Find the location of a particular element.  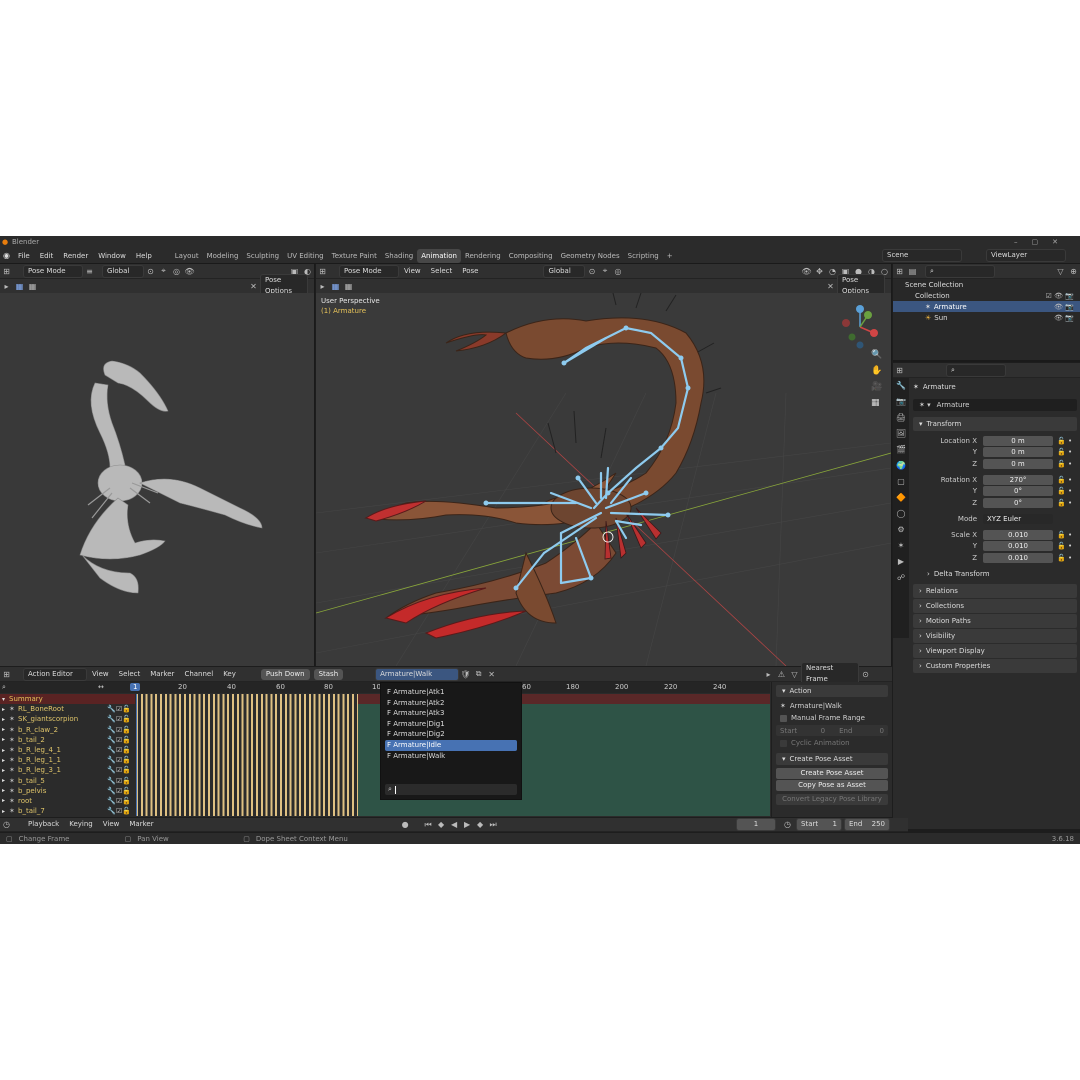

action-search-field: ⌕ is located at coordinates (451, 789).